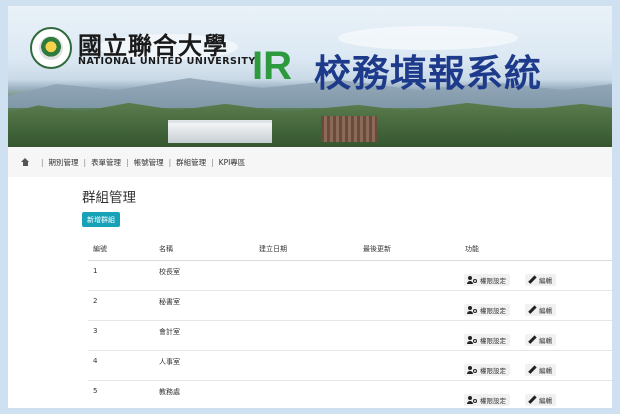 This screenshot has width=620, height=414. What do you see at coordinates (377, 249) in the screenshot?
I see `header-updated: 最後更新` at bounding box center [377, 249].